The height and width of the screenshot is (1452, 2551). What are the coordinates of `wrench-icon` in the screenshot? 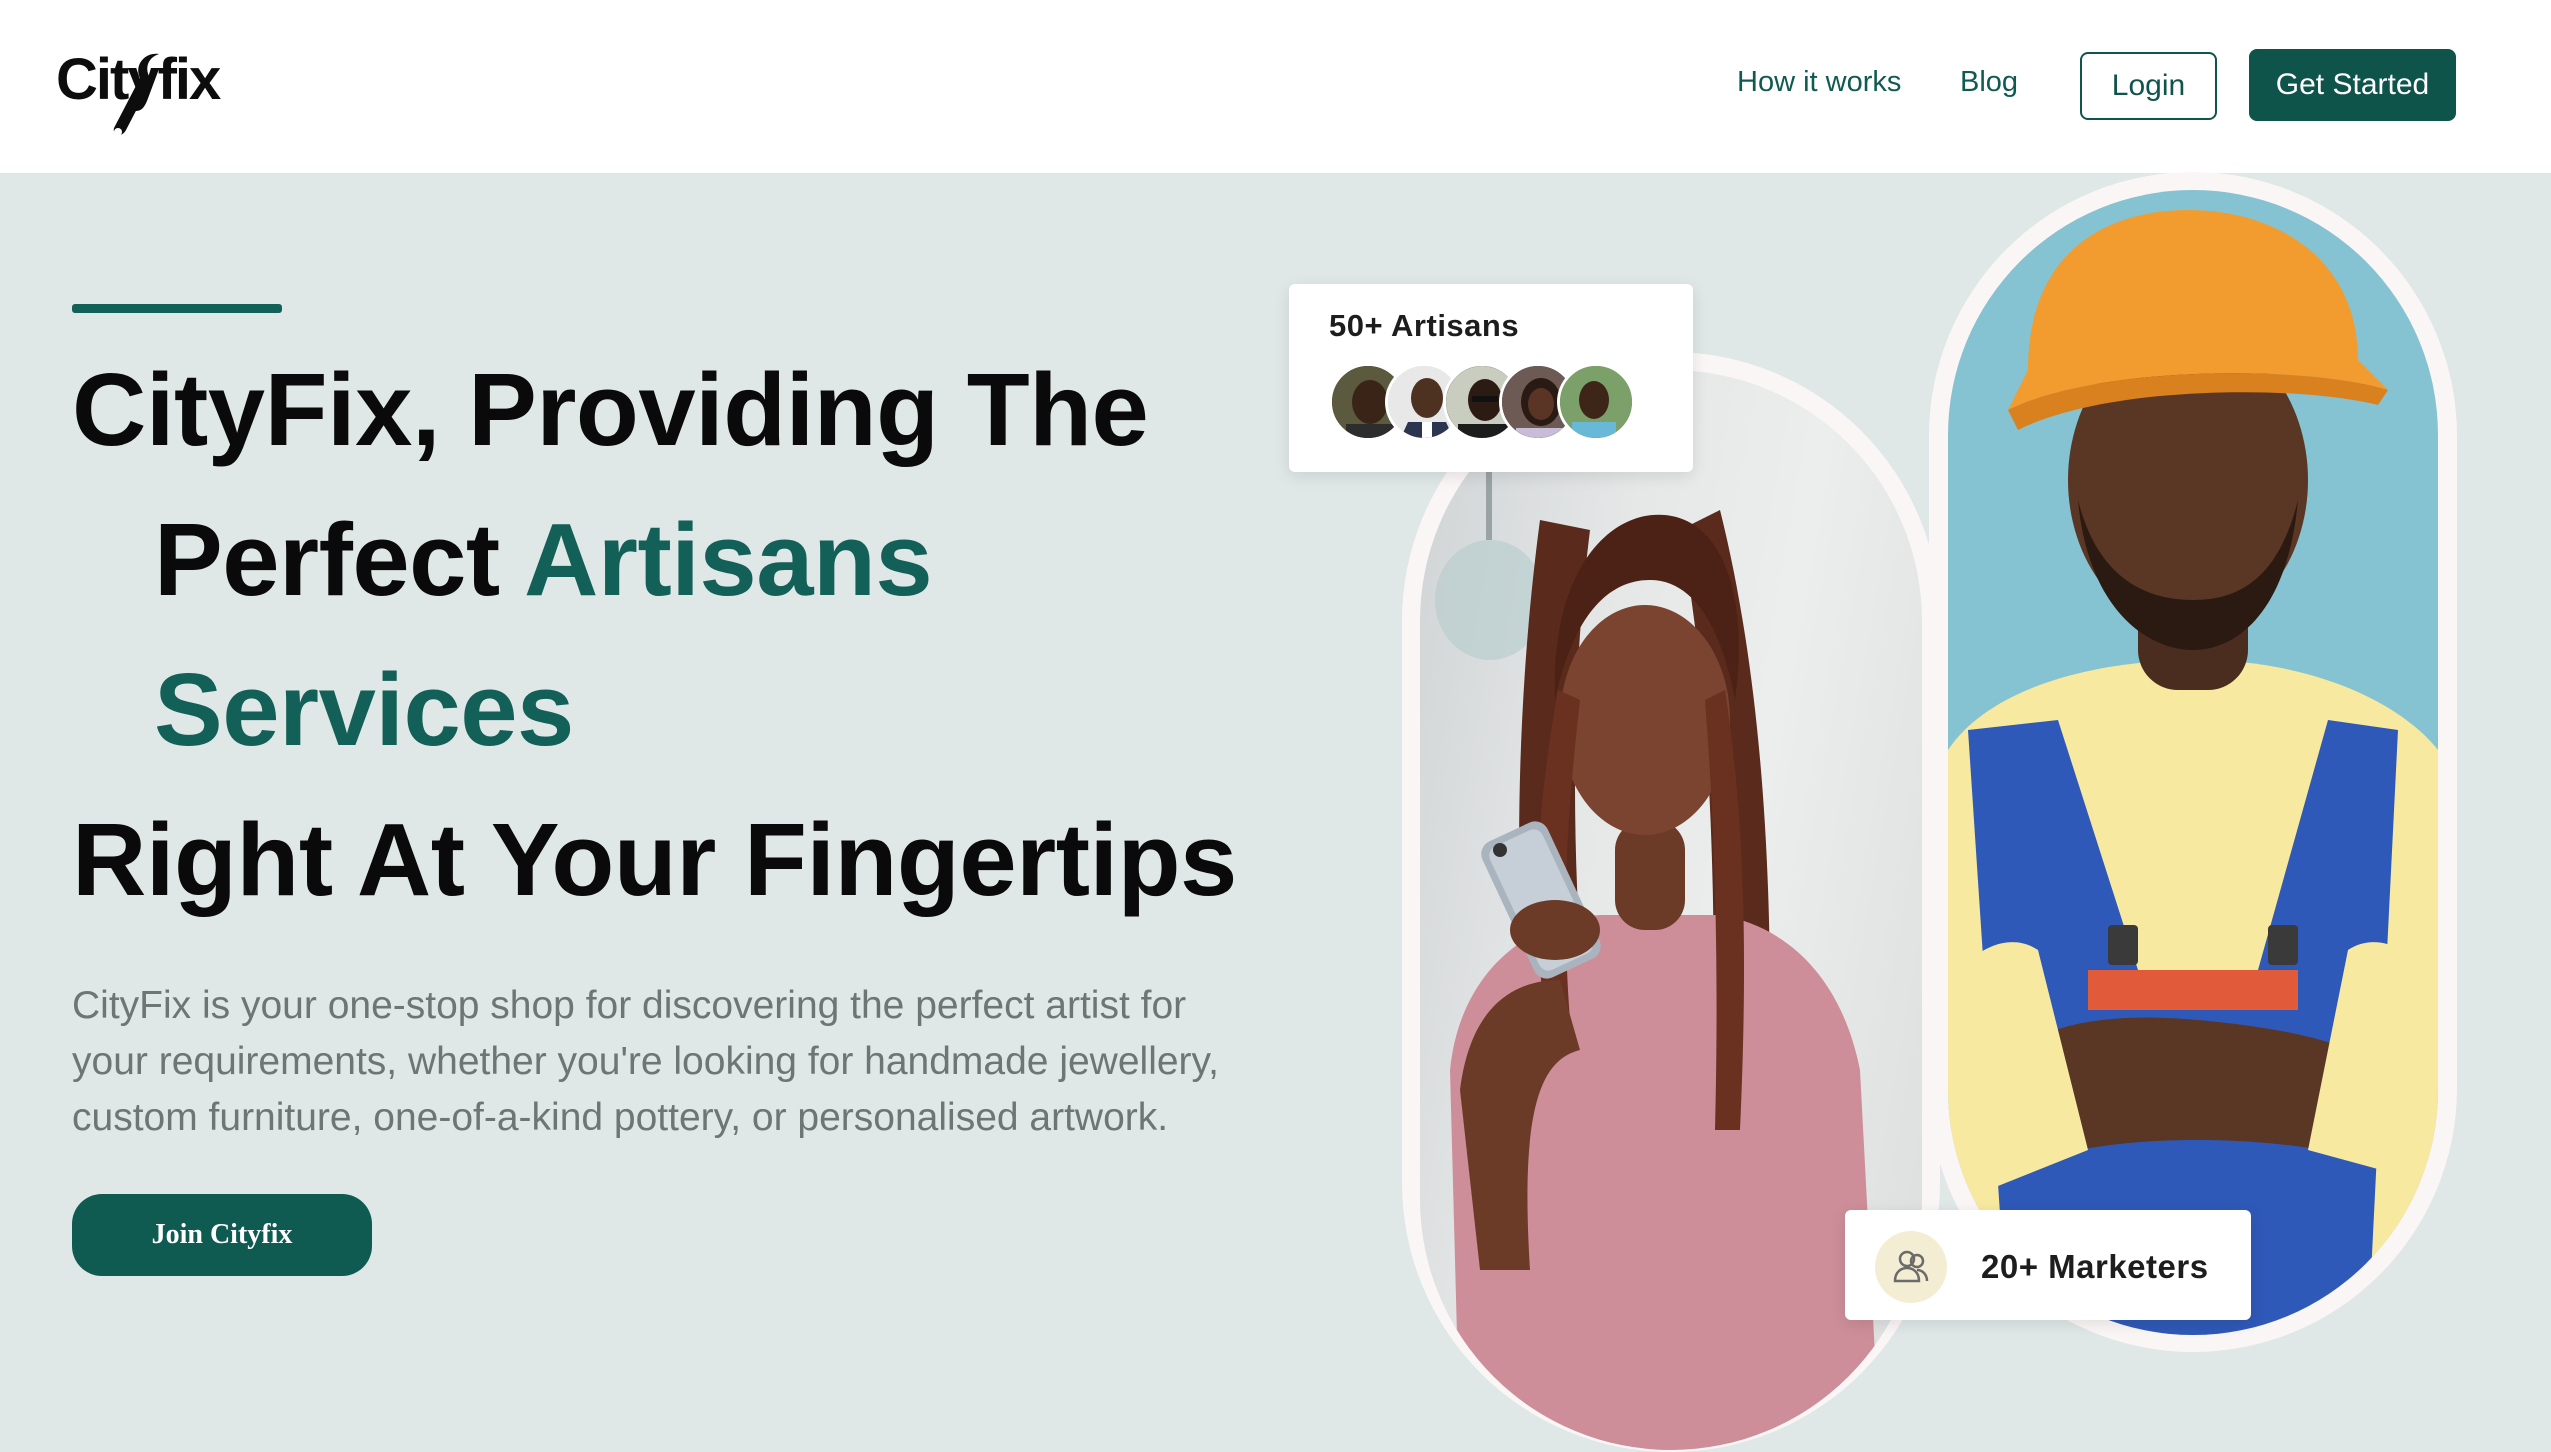 It's located at (136, 94).